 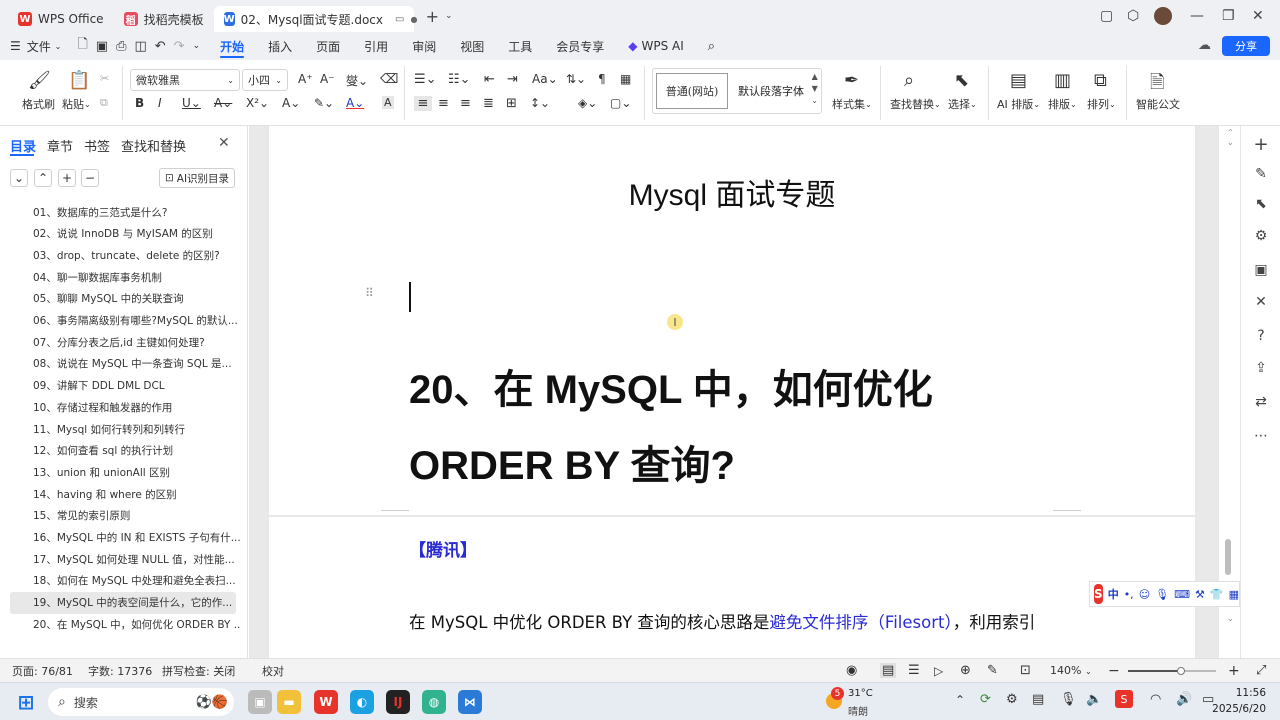 What do you see at coordinates (1094, 699) in the screenshot?
I see `speaker-icon: 🔈` at bounding box center [1094, 699].